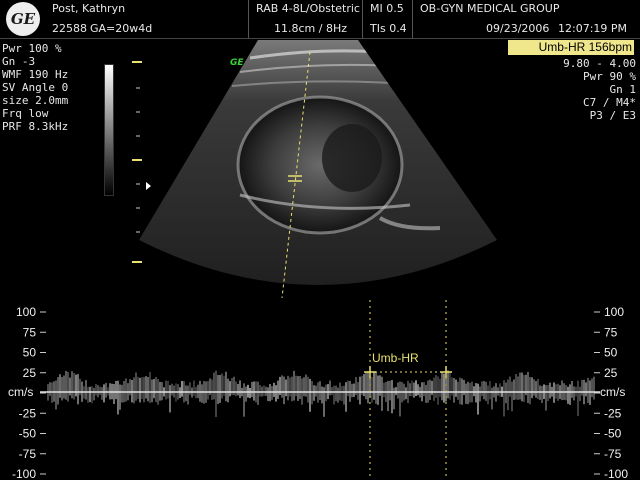  I want to click on focus-marker-icon, so click(148, 186).